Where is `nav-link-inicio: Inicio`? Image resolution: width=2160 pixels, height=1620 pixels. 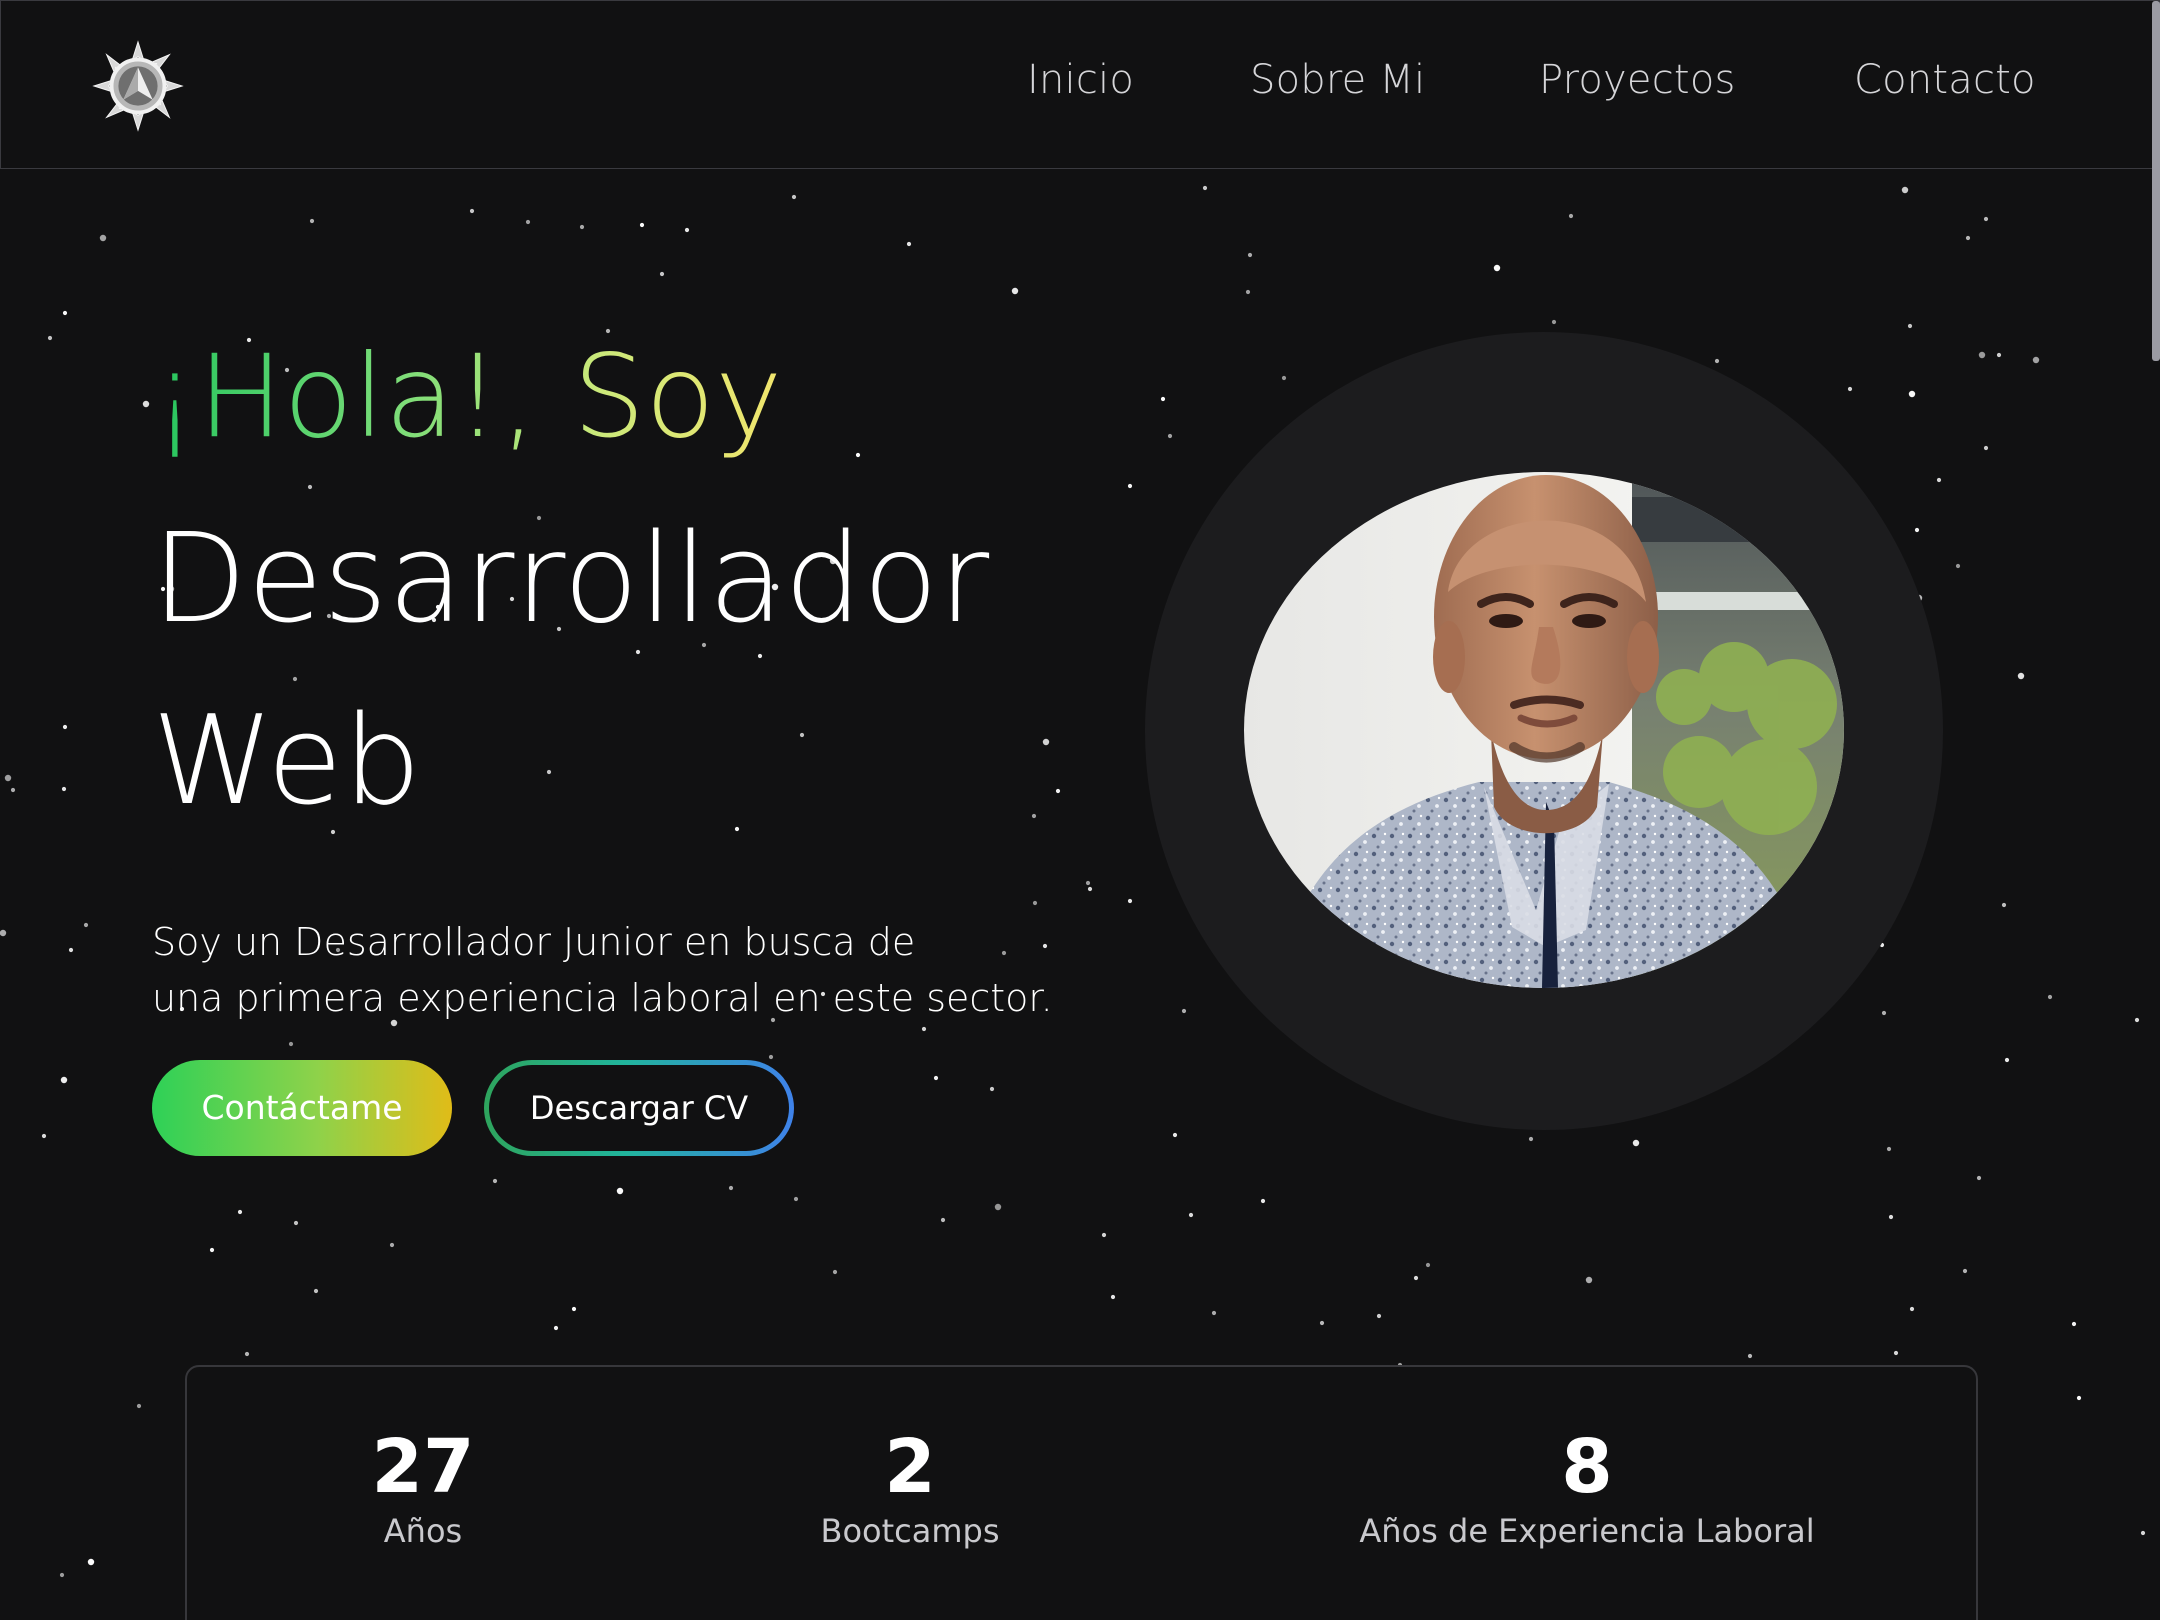 nav-link-inicio: Inicio is located at coordinates (1080, 80).